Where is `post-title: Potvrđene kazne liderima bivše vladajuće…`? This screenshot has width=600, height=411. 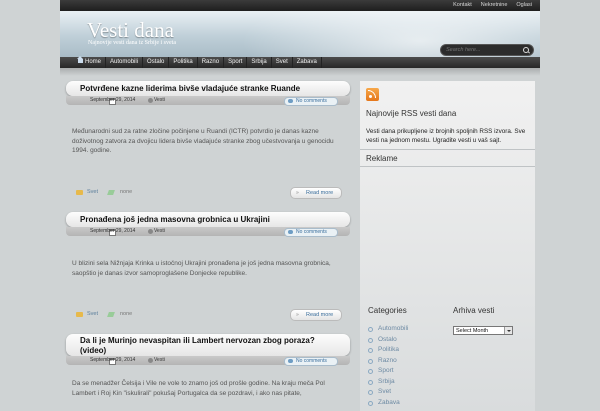 post-title: Potvrđene kazne liderima bivše vladajuće… is located at coordinates (190, 88).